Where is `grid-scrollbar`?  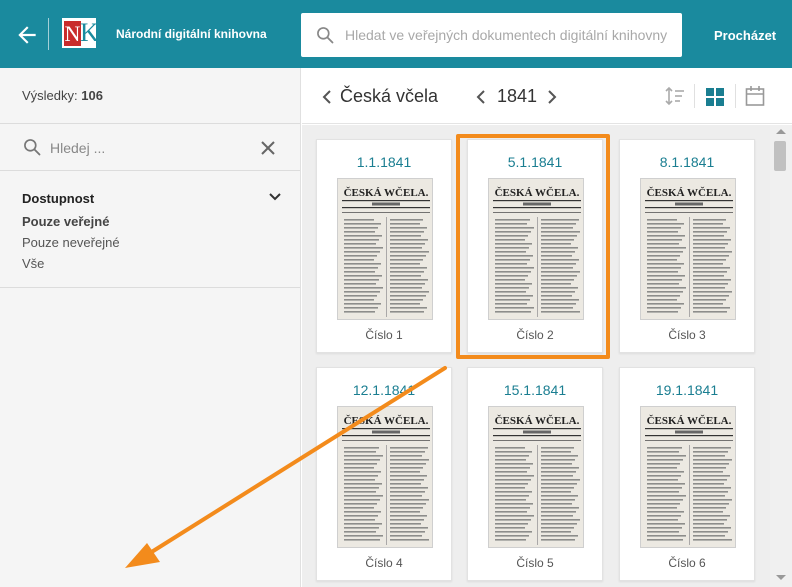 grid-scrollbar is located at coordinates (781, 356).